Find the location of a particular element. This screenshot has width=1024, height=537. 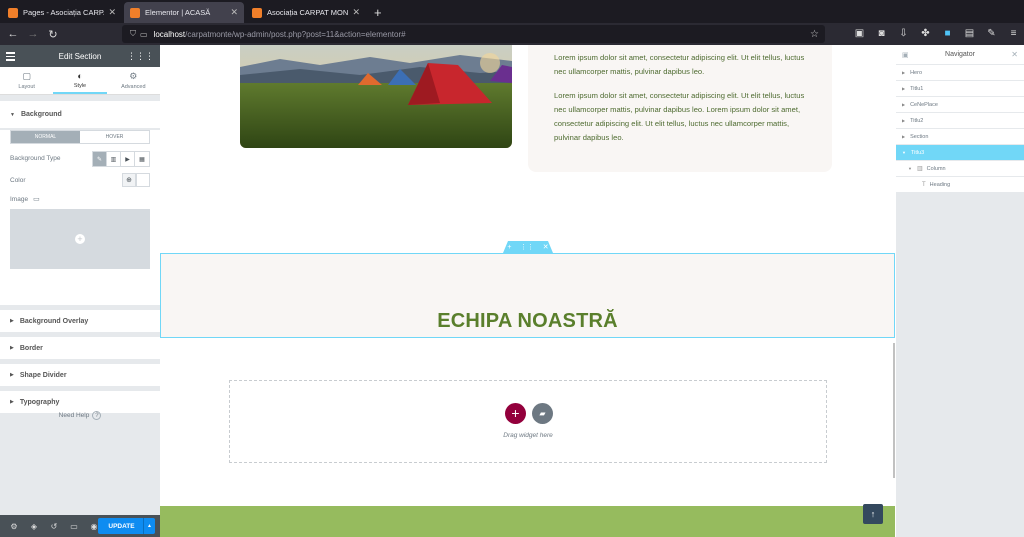

navigator-item-hero: ▶ Hero is located at coordinates (960, 73).